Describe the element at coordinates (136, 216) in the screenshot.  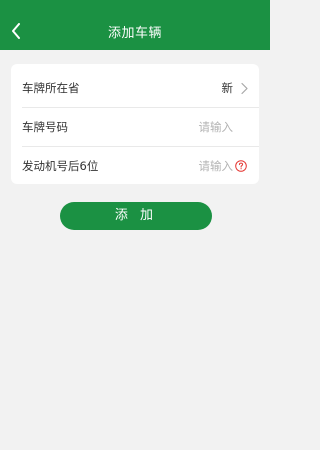
I see `add-button: 添 加` at that location.